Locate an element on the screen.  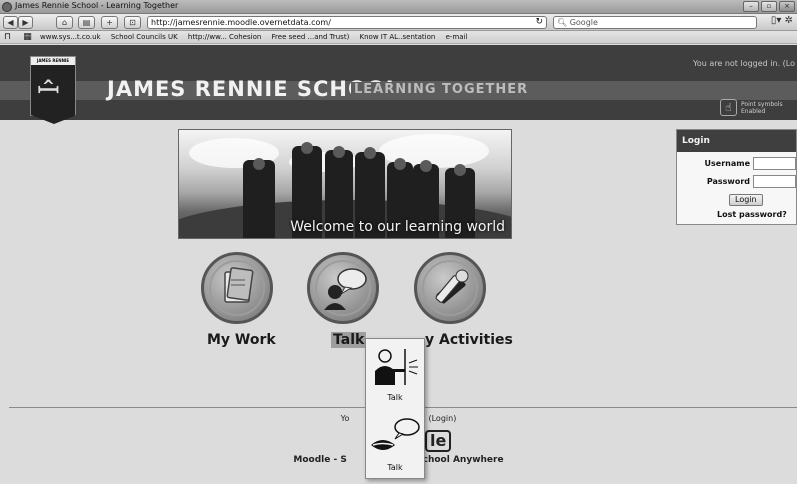
browser-favicon-icon is located at coordinates (7, 7).